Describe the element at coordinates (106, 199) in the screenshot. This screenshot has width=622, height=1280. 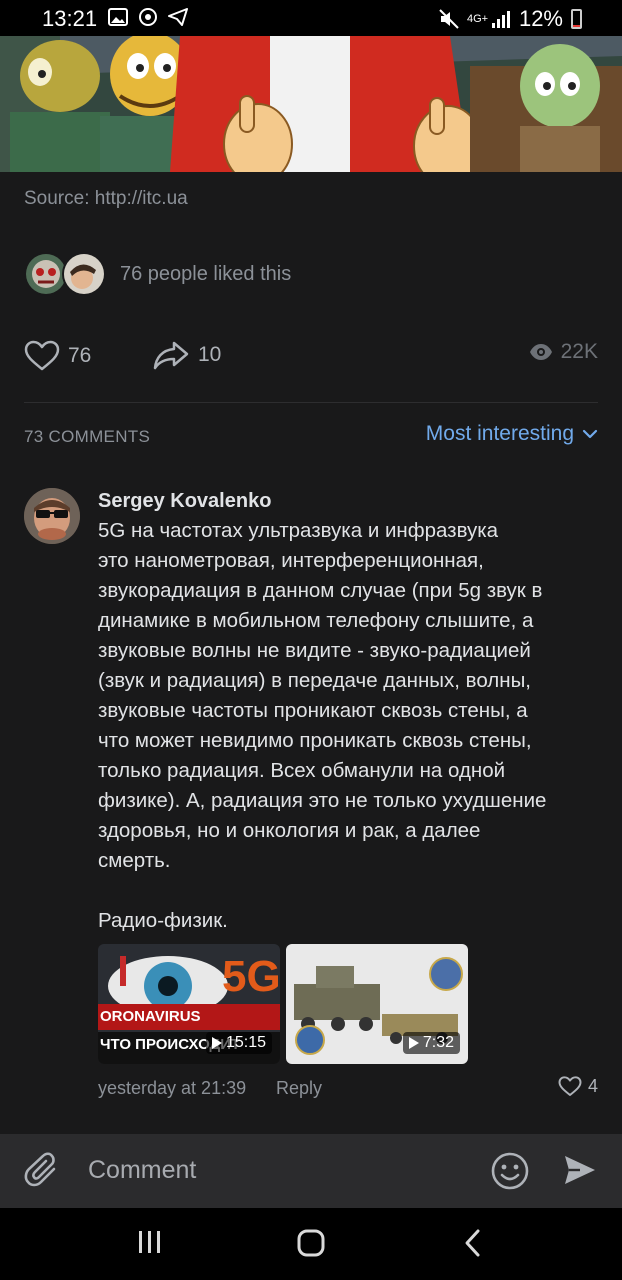
I see `post-source: Source: http://itc.ua` at that location.